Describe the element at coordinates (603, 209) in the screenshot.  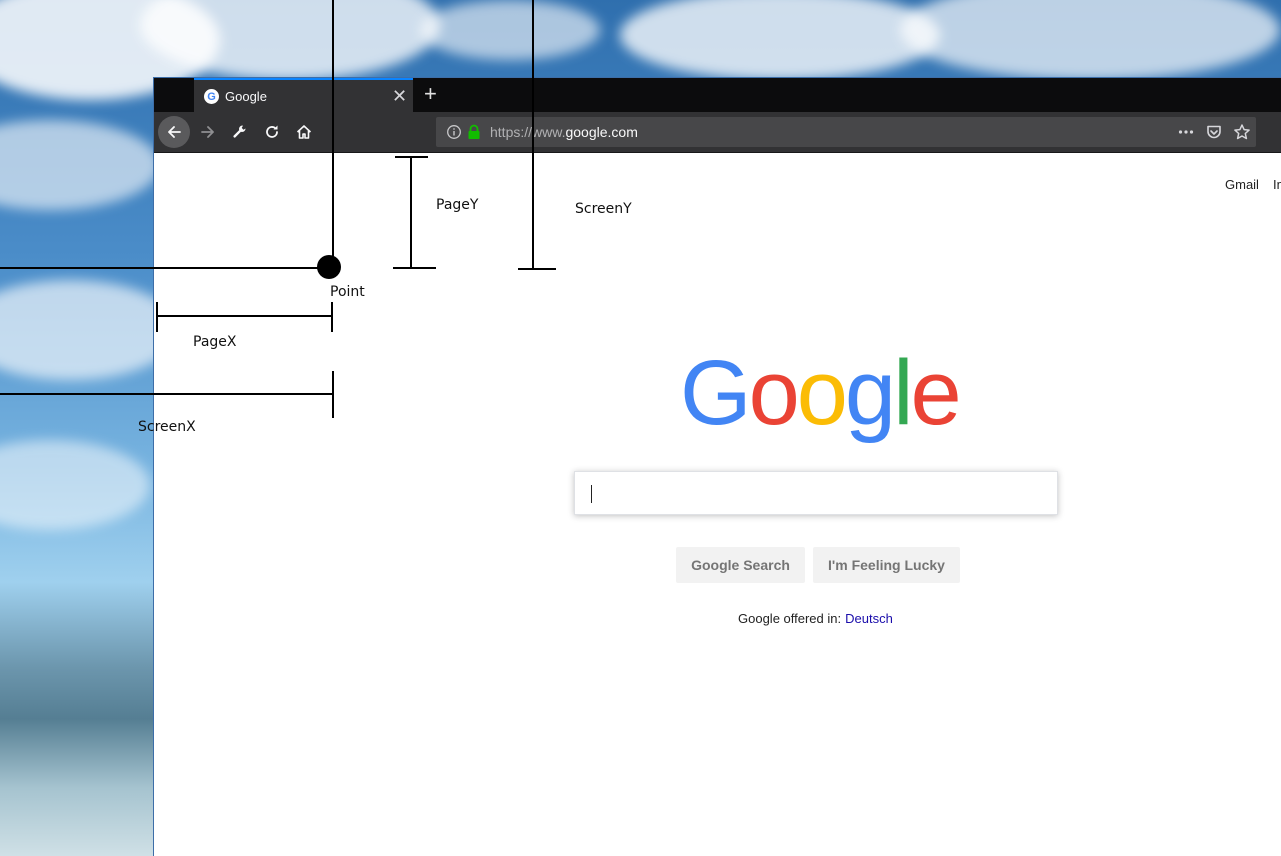
I see `screen-y-label: ScreenY` at that location.